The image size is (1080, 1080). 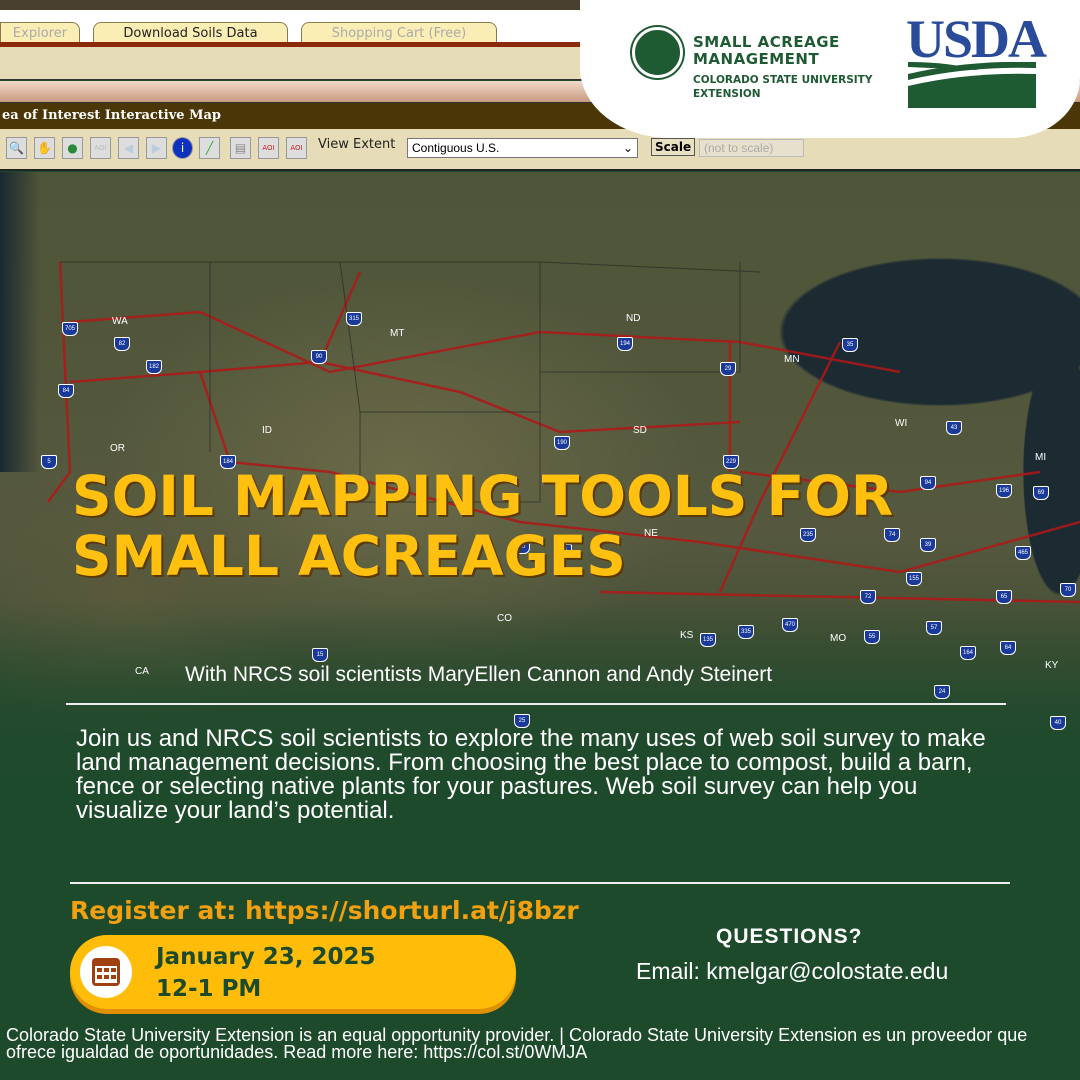 What do you see at coordinates (673, 147) in the screenshot?
I see `scale-button: Scale` at bounding box center [673, 147].